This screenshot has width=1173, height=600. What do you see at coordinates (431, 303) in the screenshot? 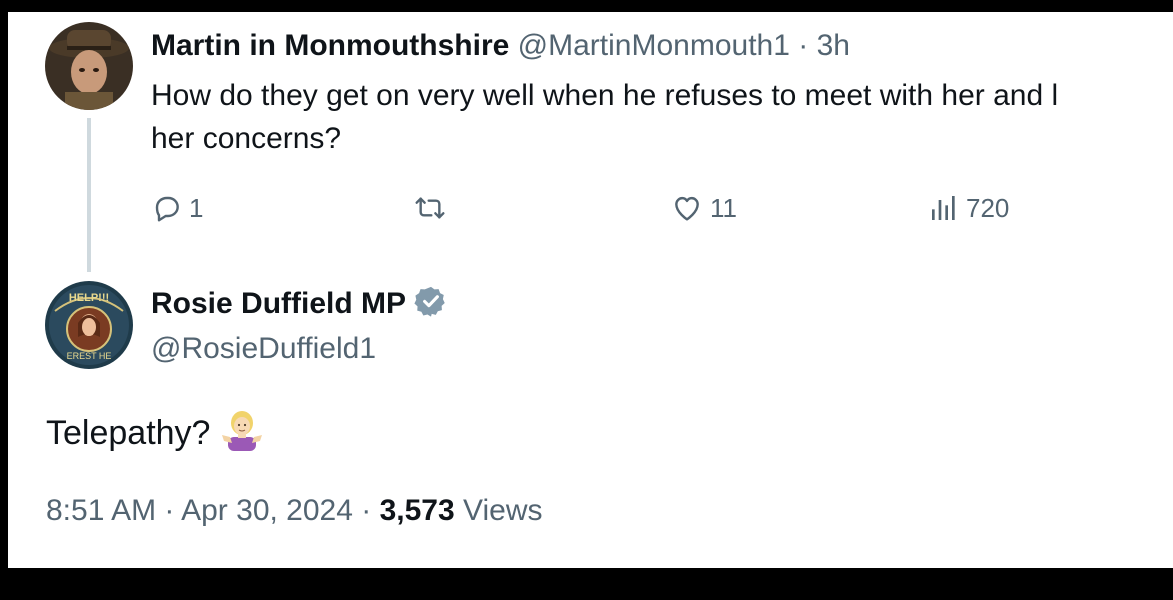
I see `verified-badge-icon` at bounding box center [431, 303].